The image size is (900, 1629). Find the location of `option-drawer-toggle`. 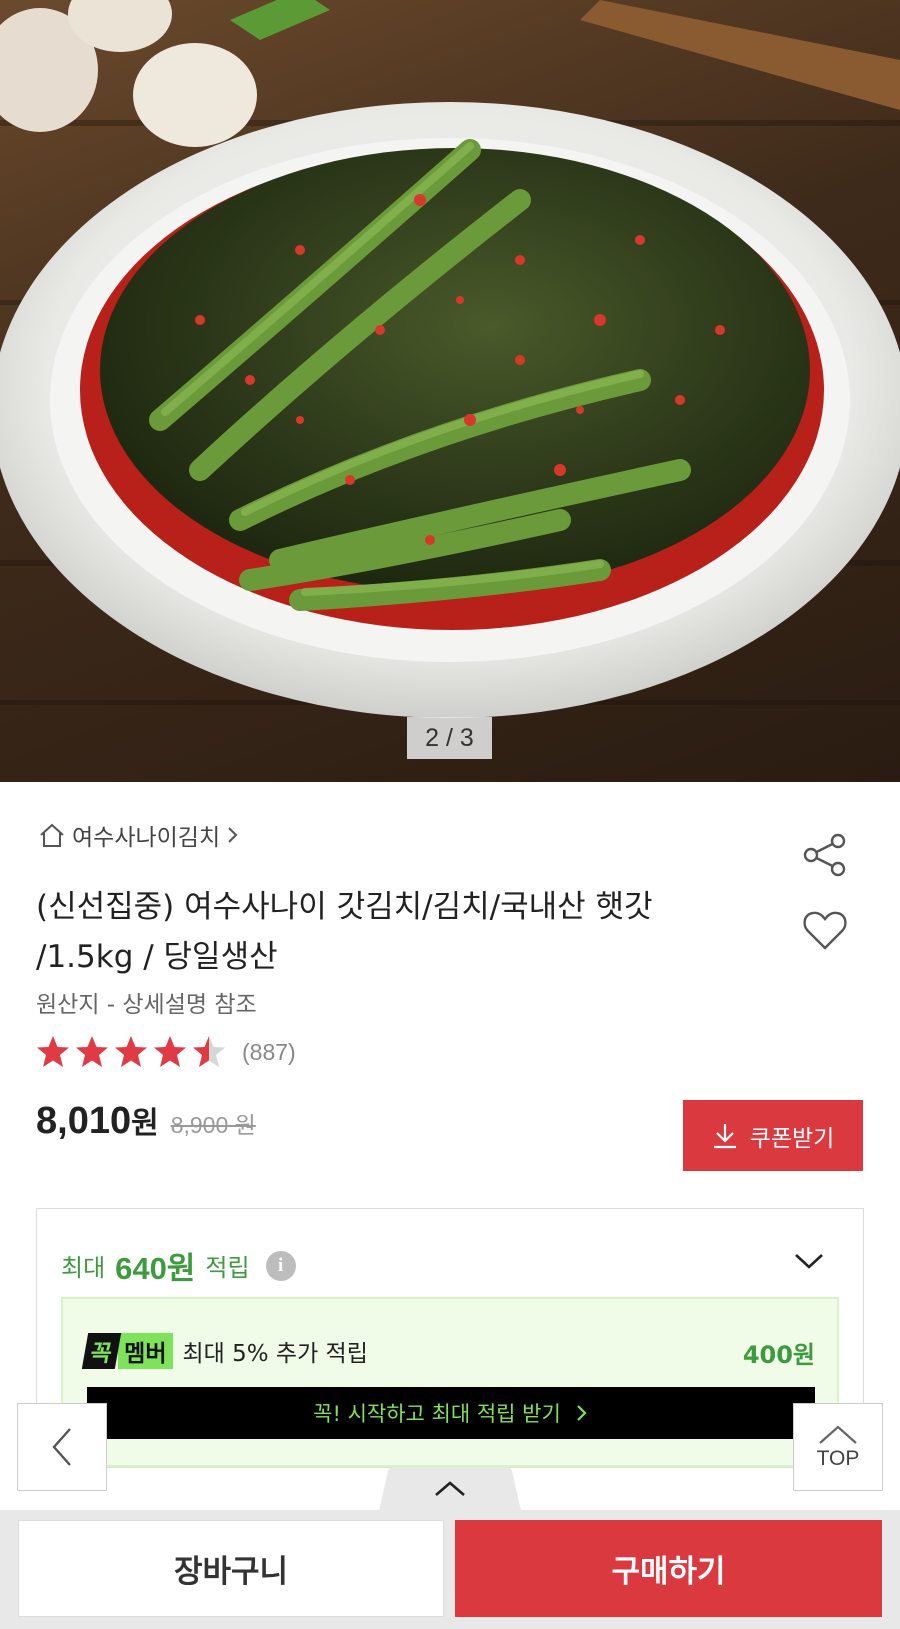

option-drawer-toggle is located at coordinates (450, 1491).